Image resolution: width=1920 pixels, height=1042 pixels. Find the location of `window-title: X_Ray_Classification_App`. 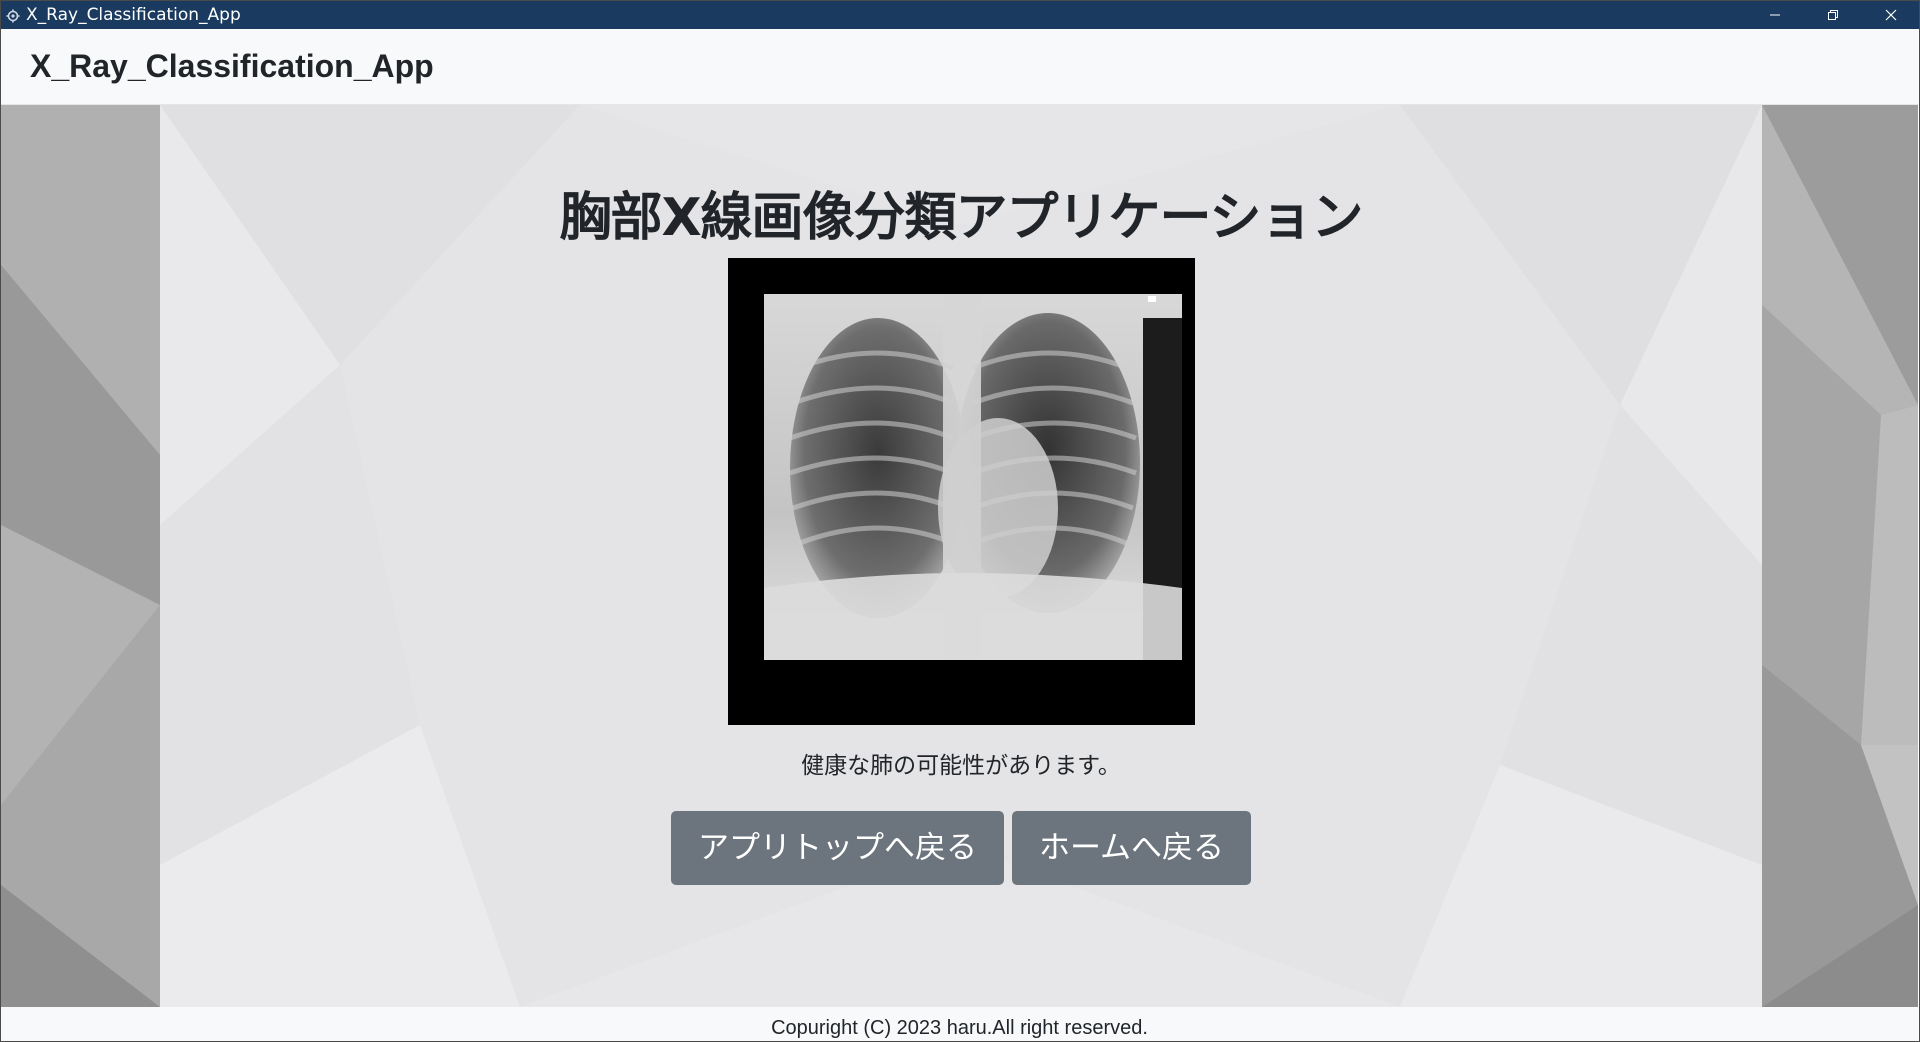

window-title: X_Ray_Classification_App is located at coordinates (133, 14).